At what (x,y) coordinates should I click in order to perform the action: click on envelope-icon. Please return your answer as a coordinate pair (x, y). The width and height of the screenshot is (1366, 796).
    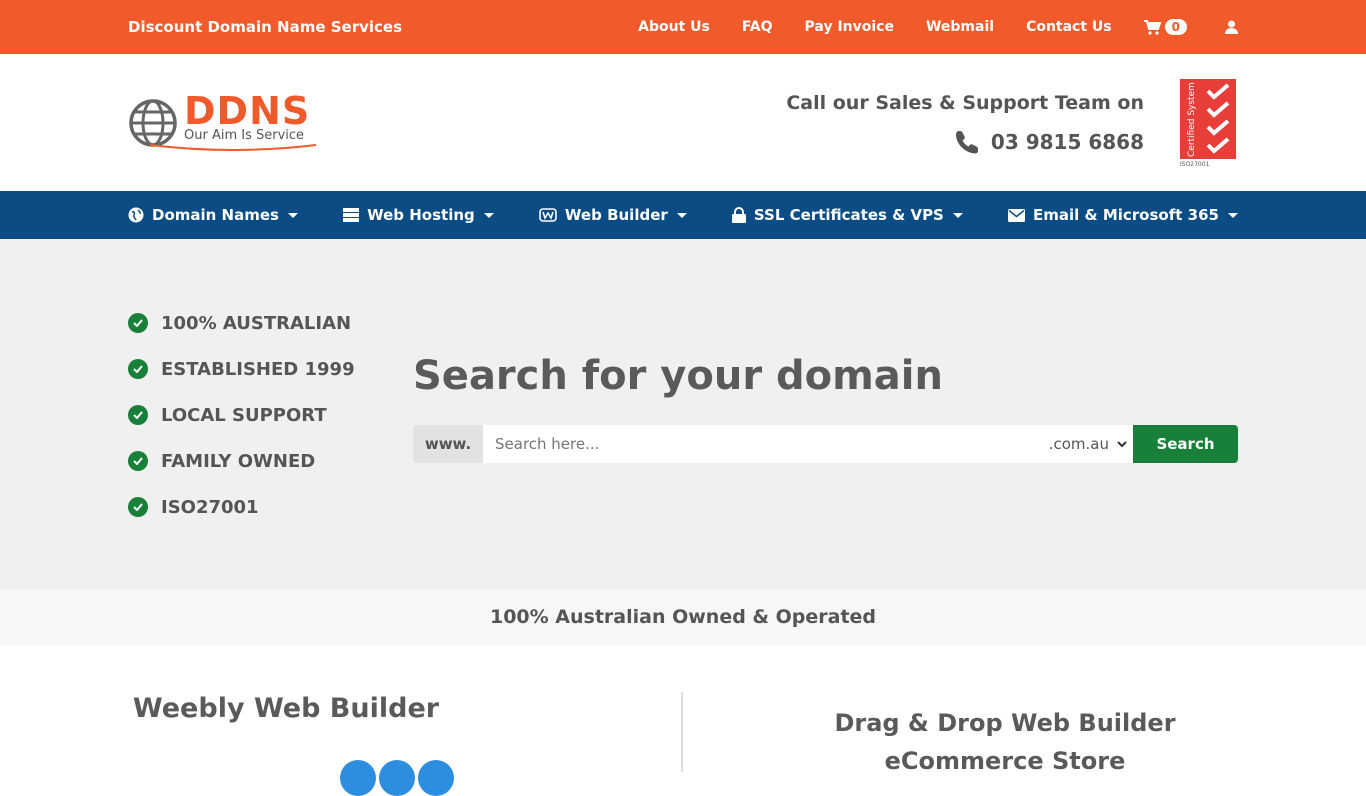
    Looking at the image, I should click on (1017, 215).